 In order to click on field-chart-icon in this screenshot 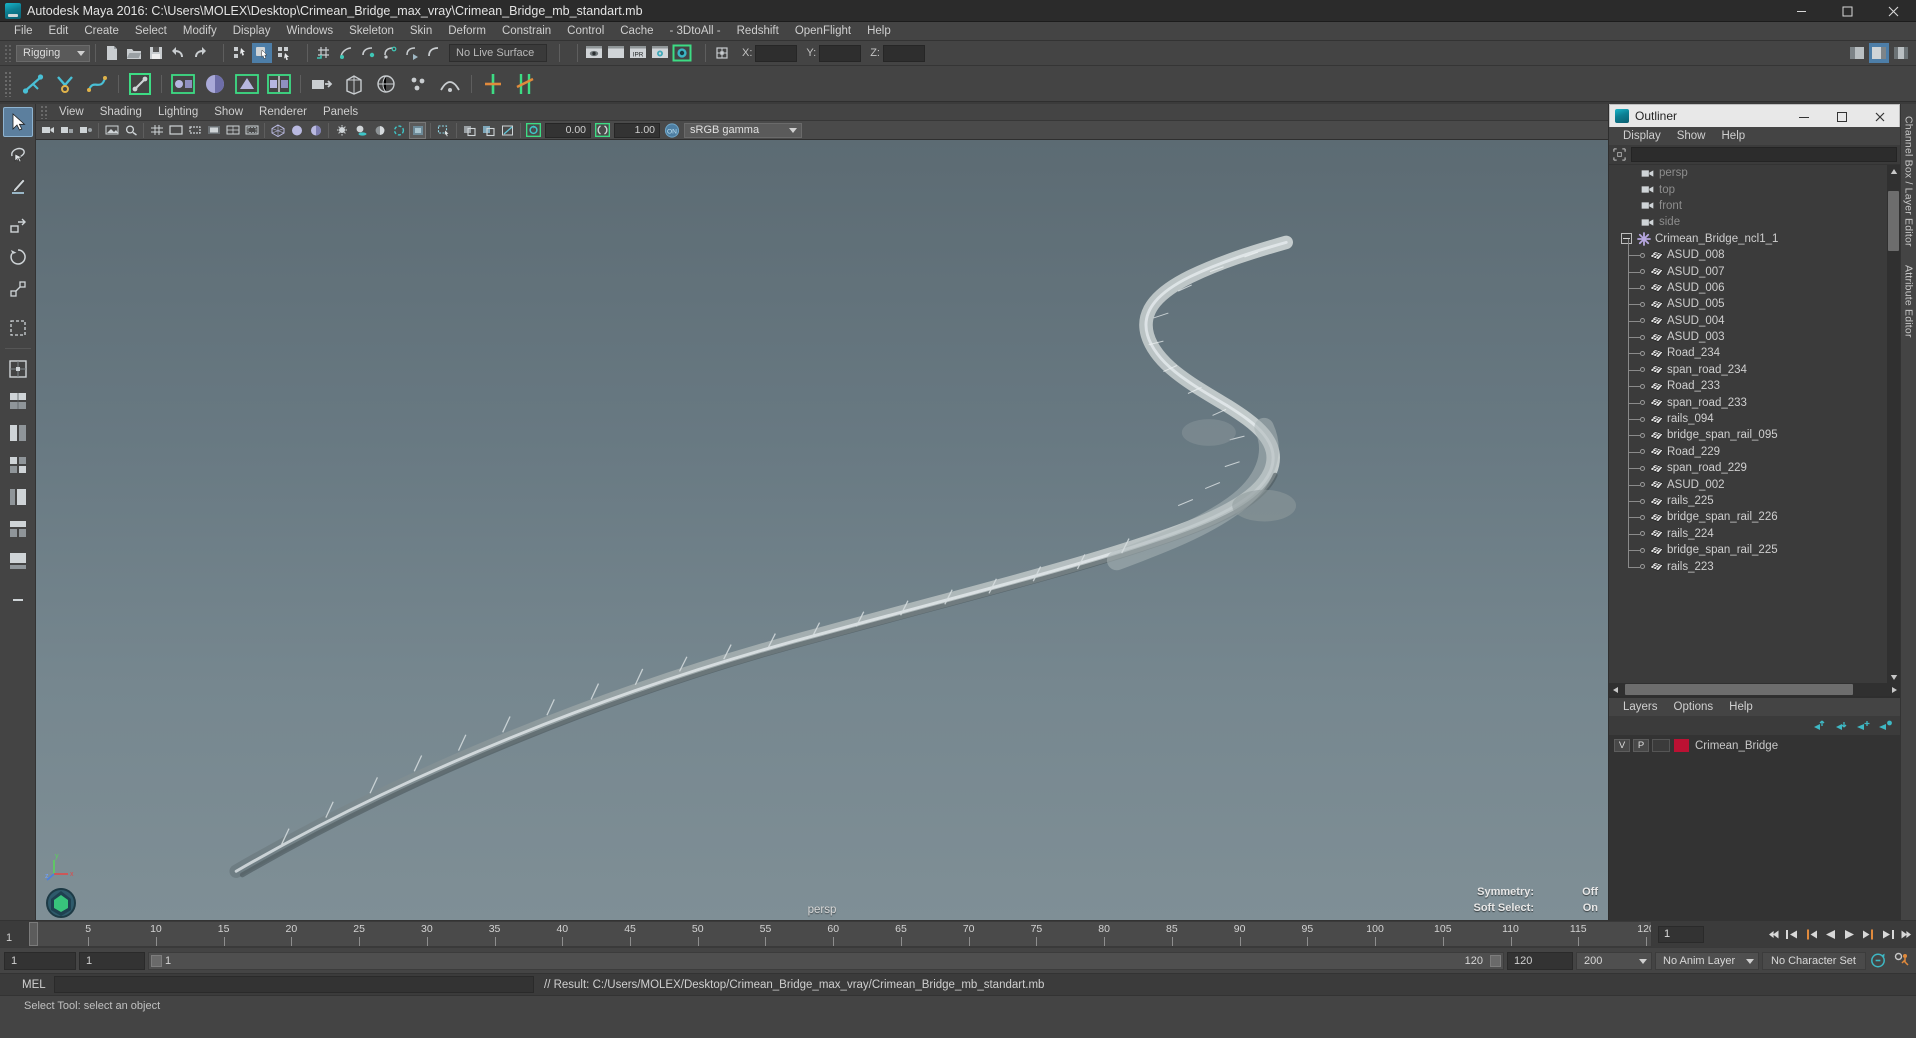, I will do `click(232, 130)`.